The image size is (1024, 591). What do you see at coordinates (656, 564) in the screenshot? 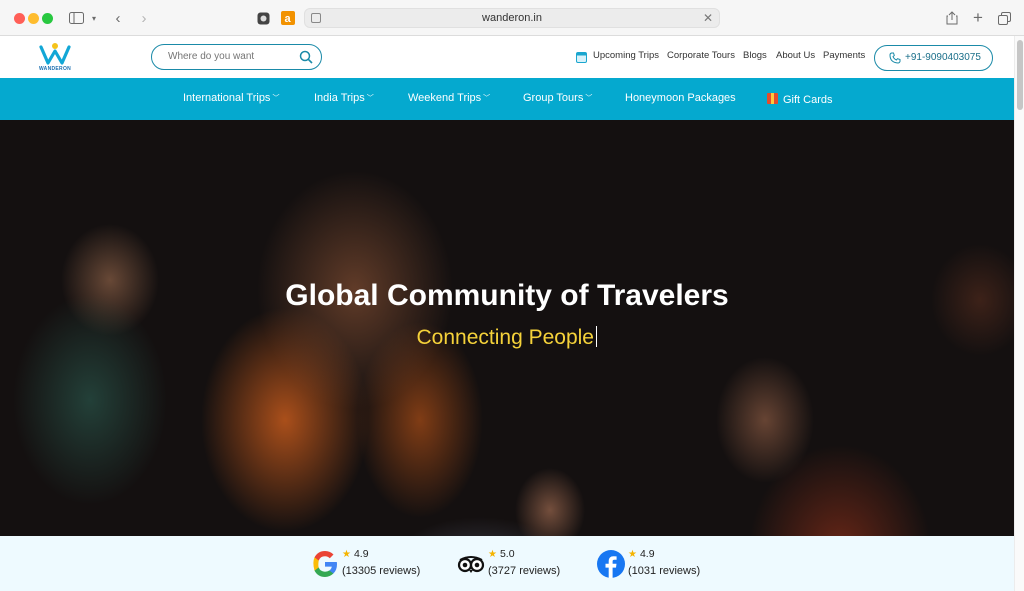
I see `review-facebook: ★ 4.9 (1031 reviews)` at bounding box center [656, 564].